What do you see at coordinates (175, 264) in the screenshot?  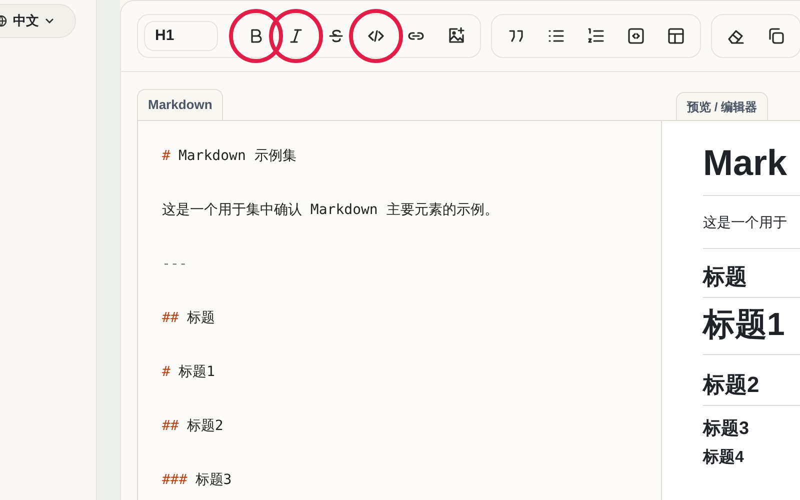 I see `rule-markup: ---` at bounding box center [175, 264].